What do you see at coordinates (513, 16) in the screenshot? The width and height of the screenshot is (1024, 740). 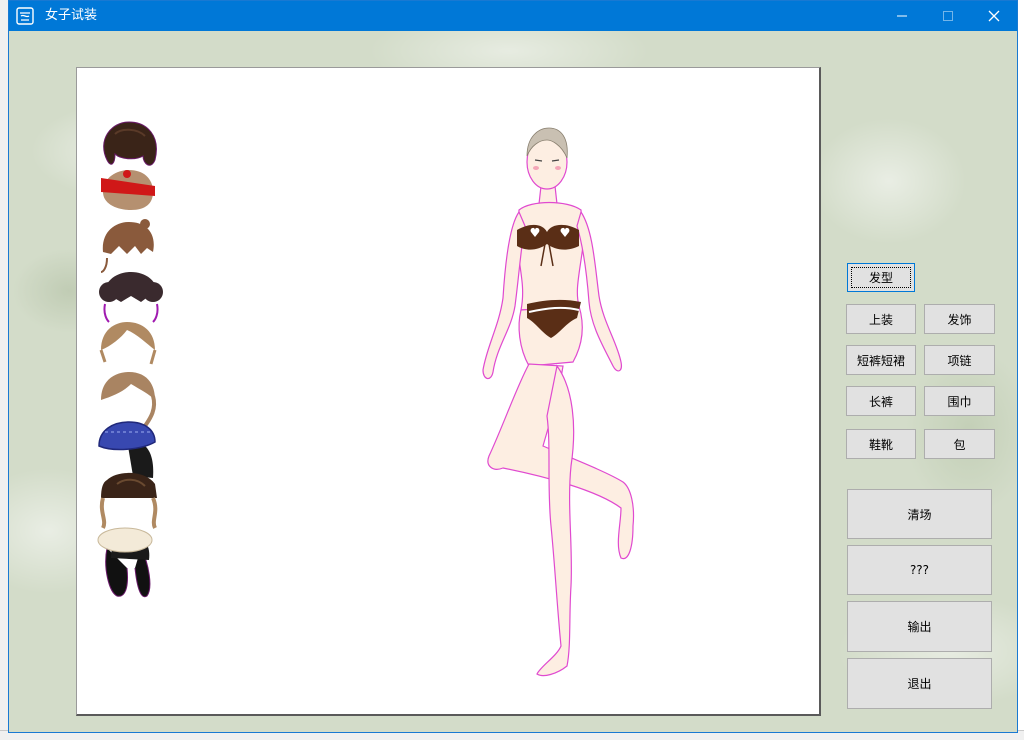 I see `title-bar: 女子试装` at bounding box center [513, 16].